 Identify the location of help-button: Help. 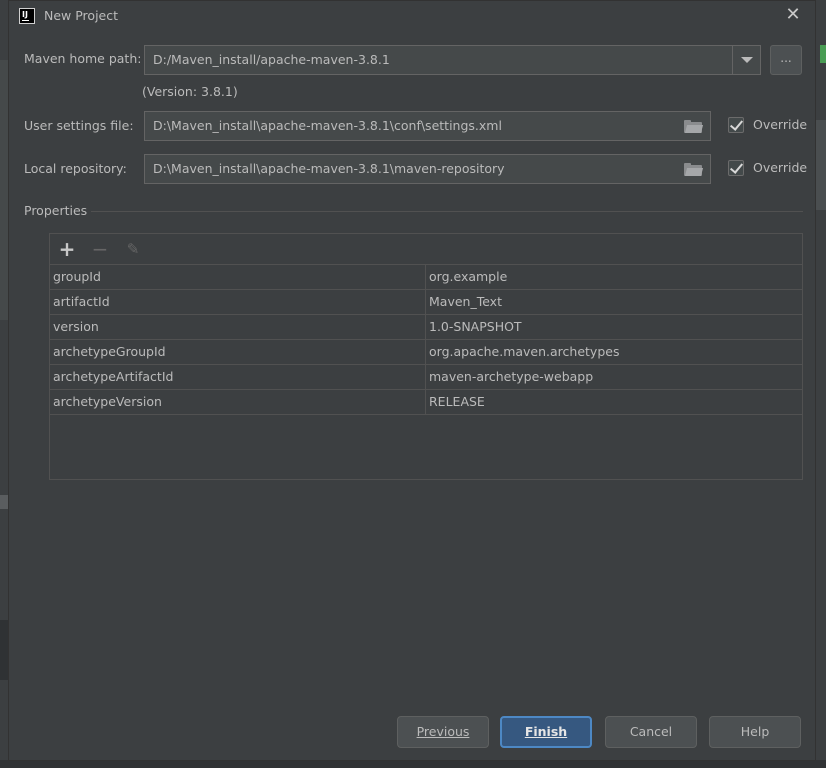
(755, 732).